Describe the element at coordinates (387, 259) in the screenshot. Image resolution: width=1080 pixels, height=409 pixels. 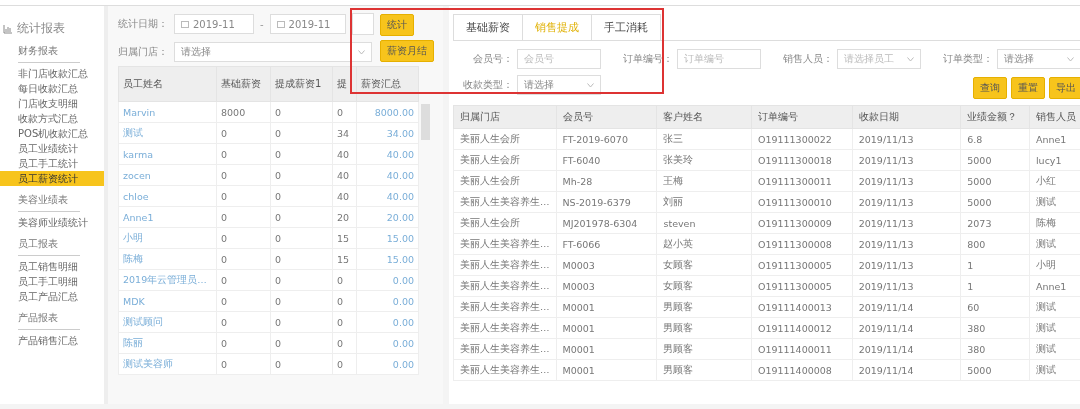
I see `table-cell: 15.00` at that location.